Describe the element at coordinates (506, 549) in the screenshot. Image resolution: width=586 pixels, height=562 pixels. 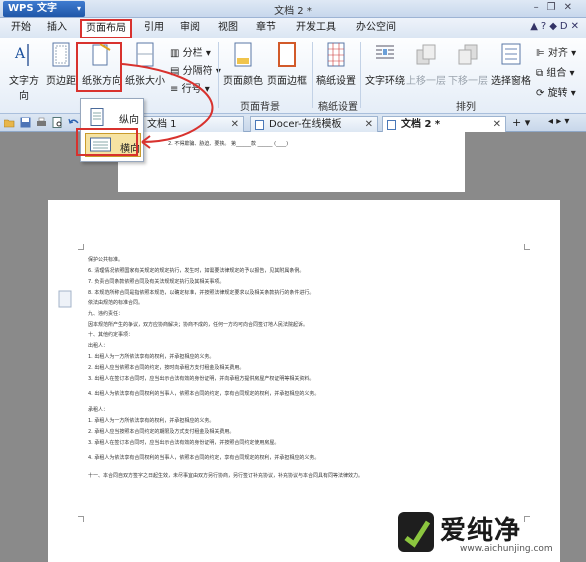
I see `watermark-url: www.aichunjing.com` at that location.